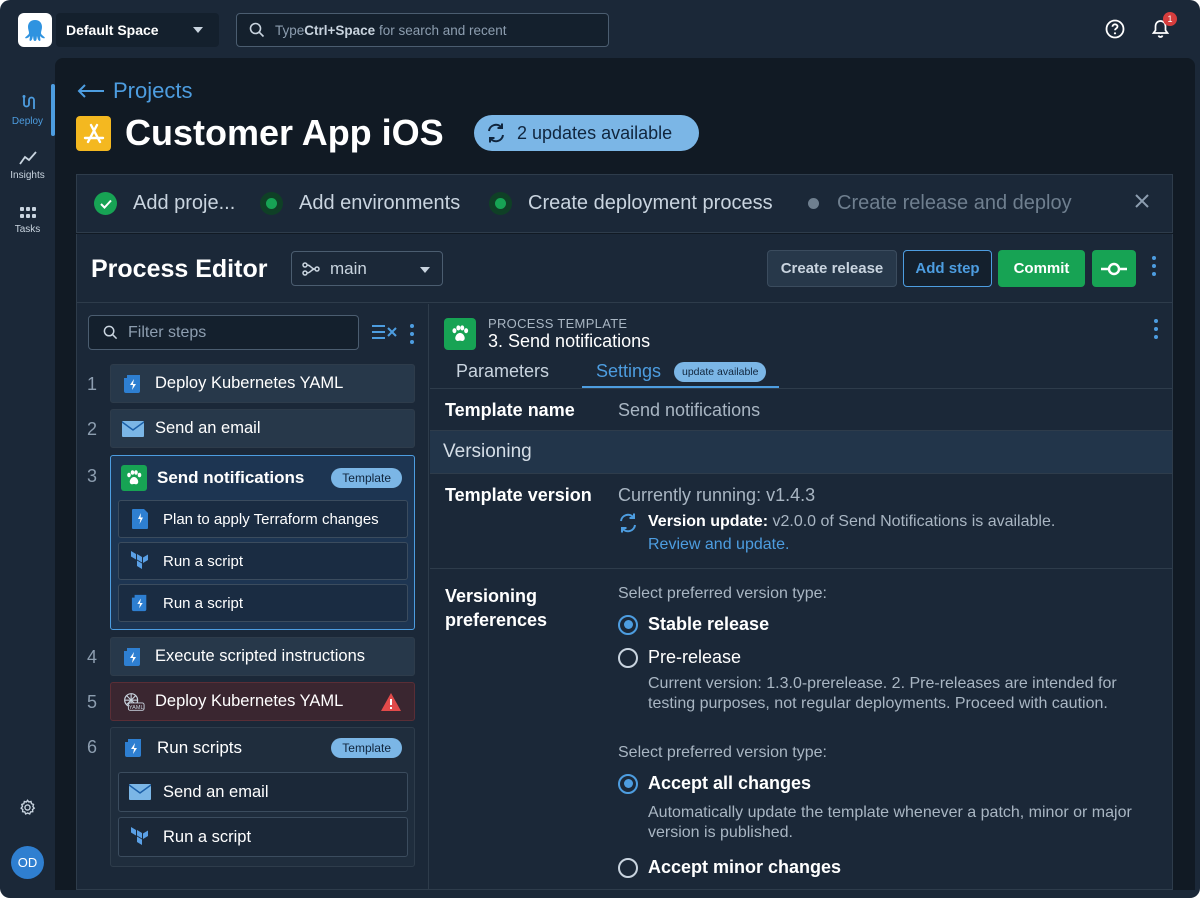 The height and width of the screenshot is (907, 1200). I want to click on step-item: Send an email, so click(262, 428).